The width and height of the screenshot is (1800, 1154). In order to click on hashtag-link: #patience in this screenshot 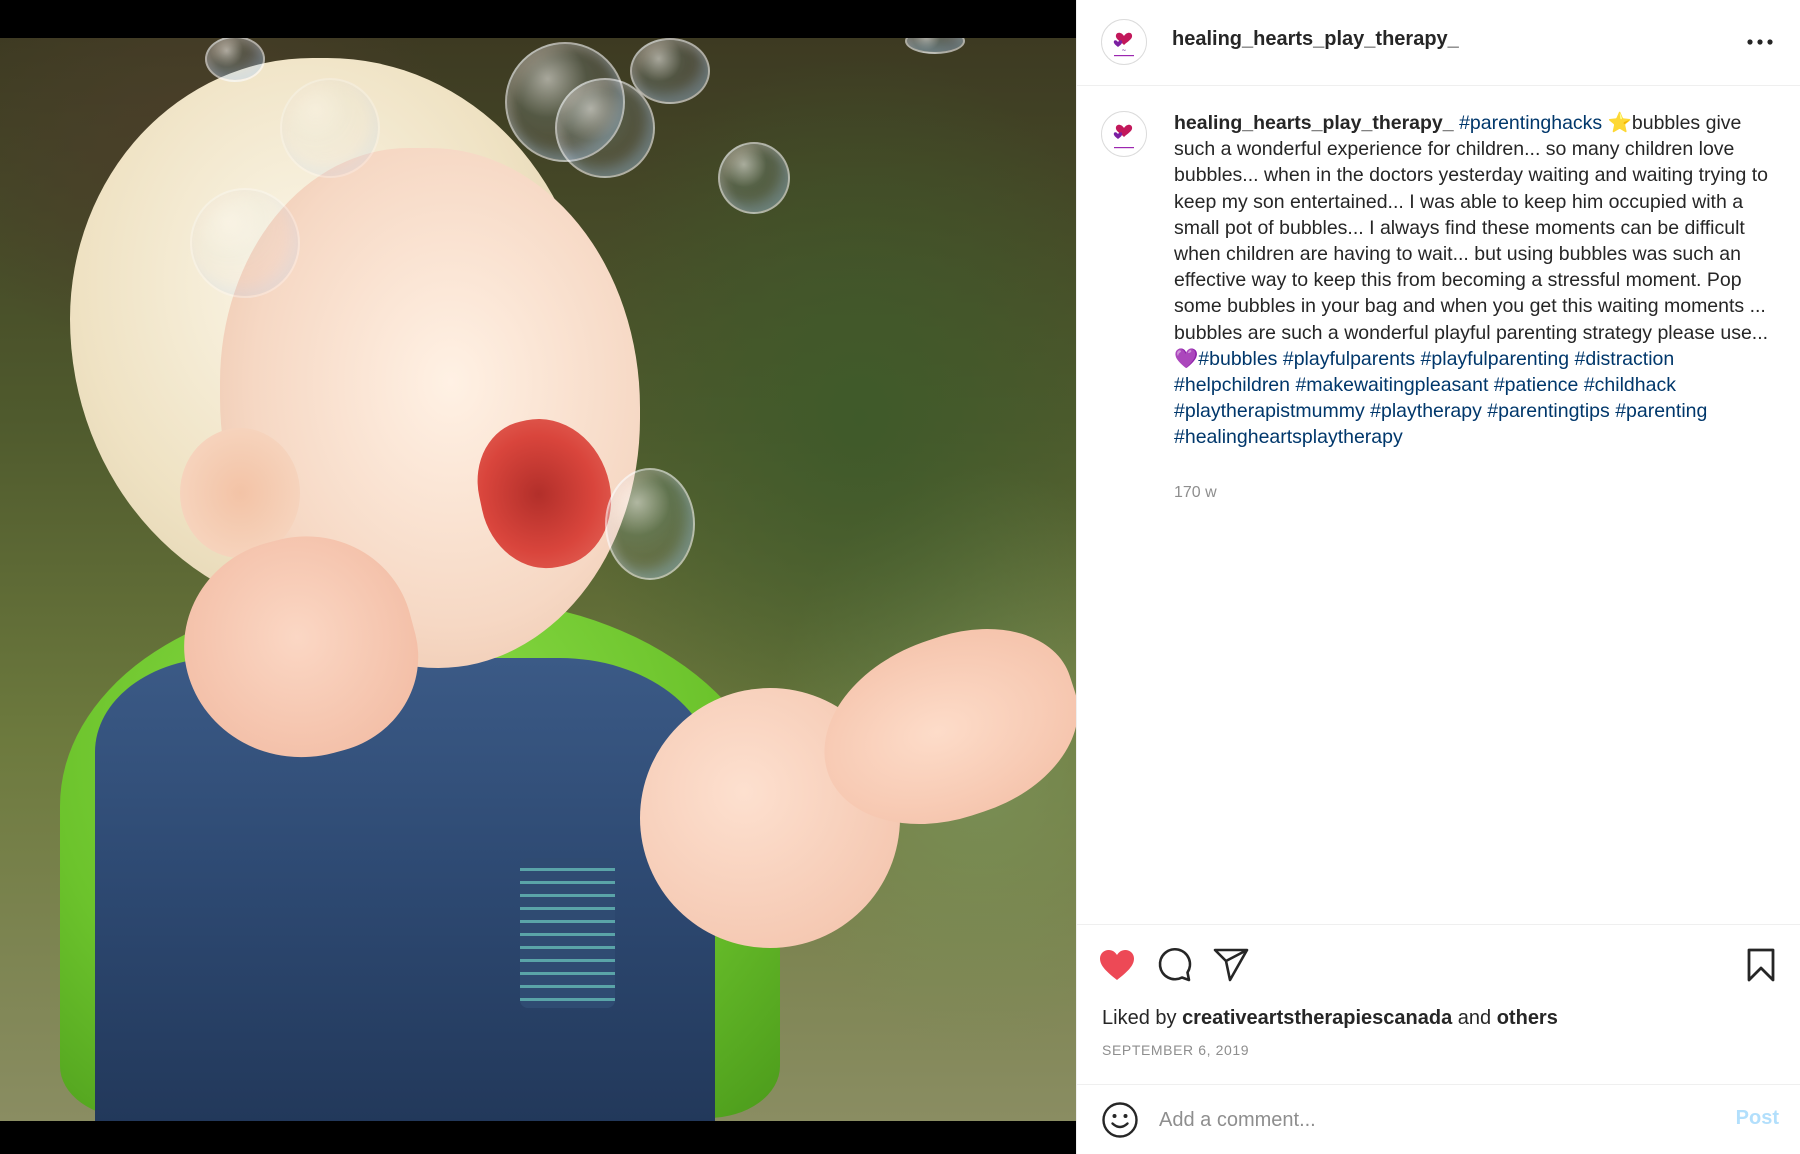, I will do `click(1536, 385)`.